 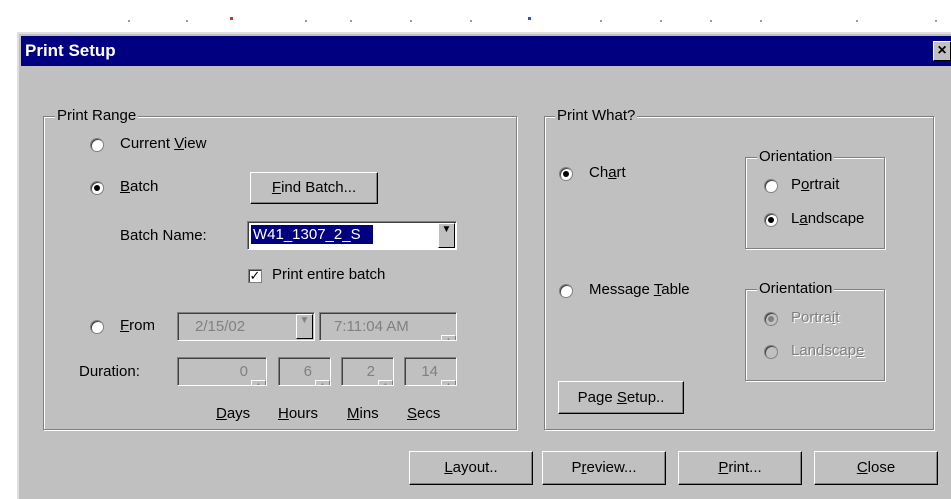 I want to click on dialog-title: Print Setup, so click(x=70, y=50).